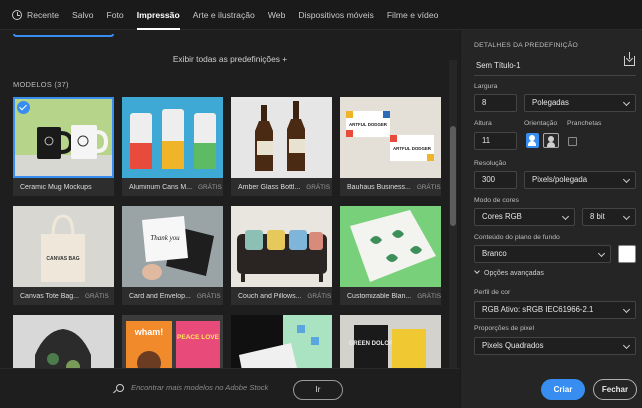 The image size is (642, 408). Describe the element at coordinates (230, 59) in the screenshot. I see `view-all-presets-link: Exibir todas as predefinições +` at that location.